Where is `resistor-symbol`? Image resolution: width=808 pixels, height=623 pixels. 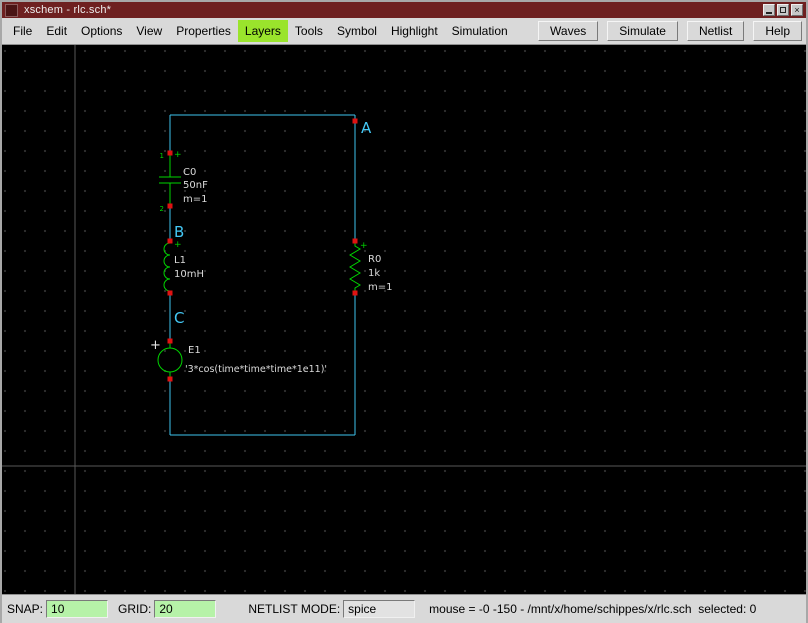
resistor-symbol is located at coordinates (355, 267).